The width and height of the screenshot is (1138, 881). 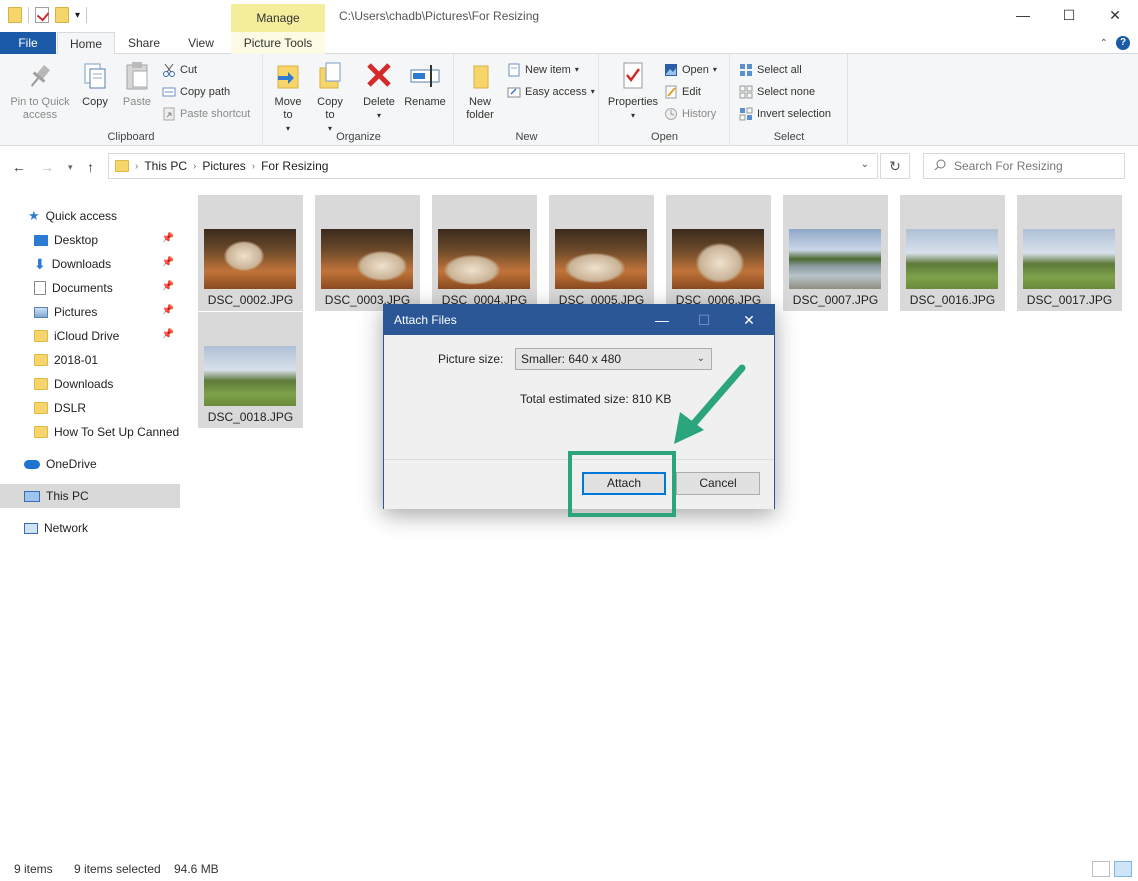 I want to click on sidebar-item-label: OneDrive, so click(x=71, y=464).